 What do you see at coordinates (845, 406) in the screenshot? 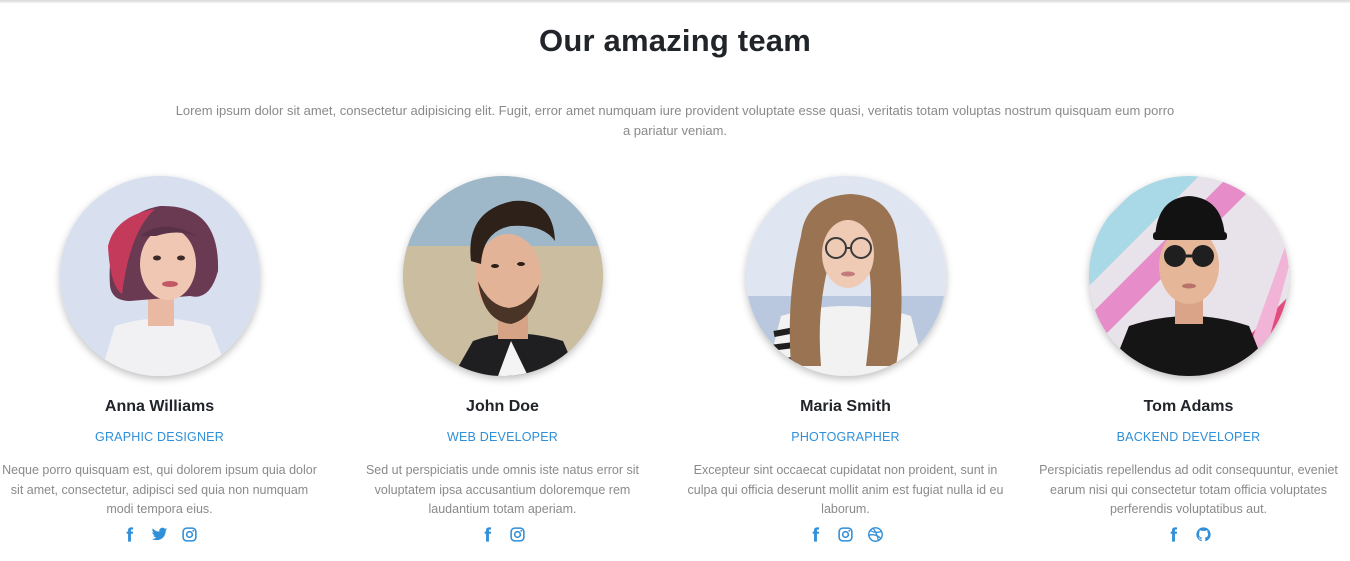
I see `member-name: Maria Smith` at bounding box center [845, 406].